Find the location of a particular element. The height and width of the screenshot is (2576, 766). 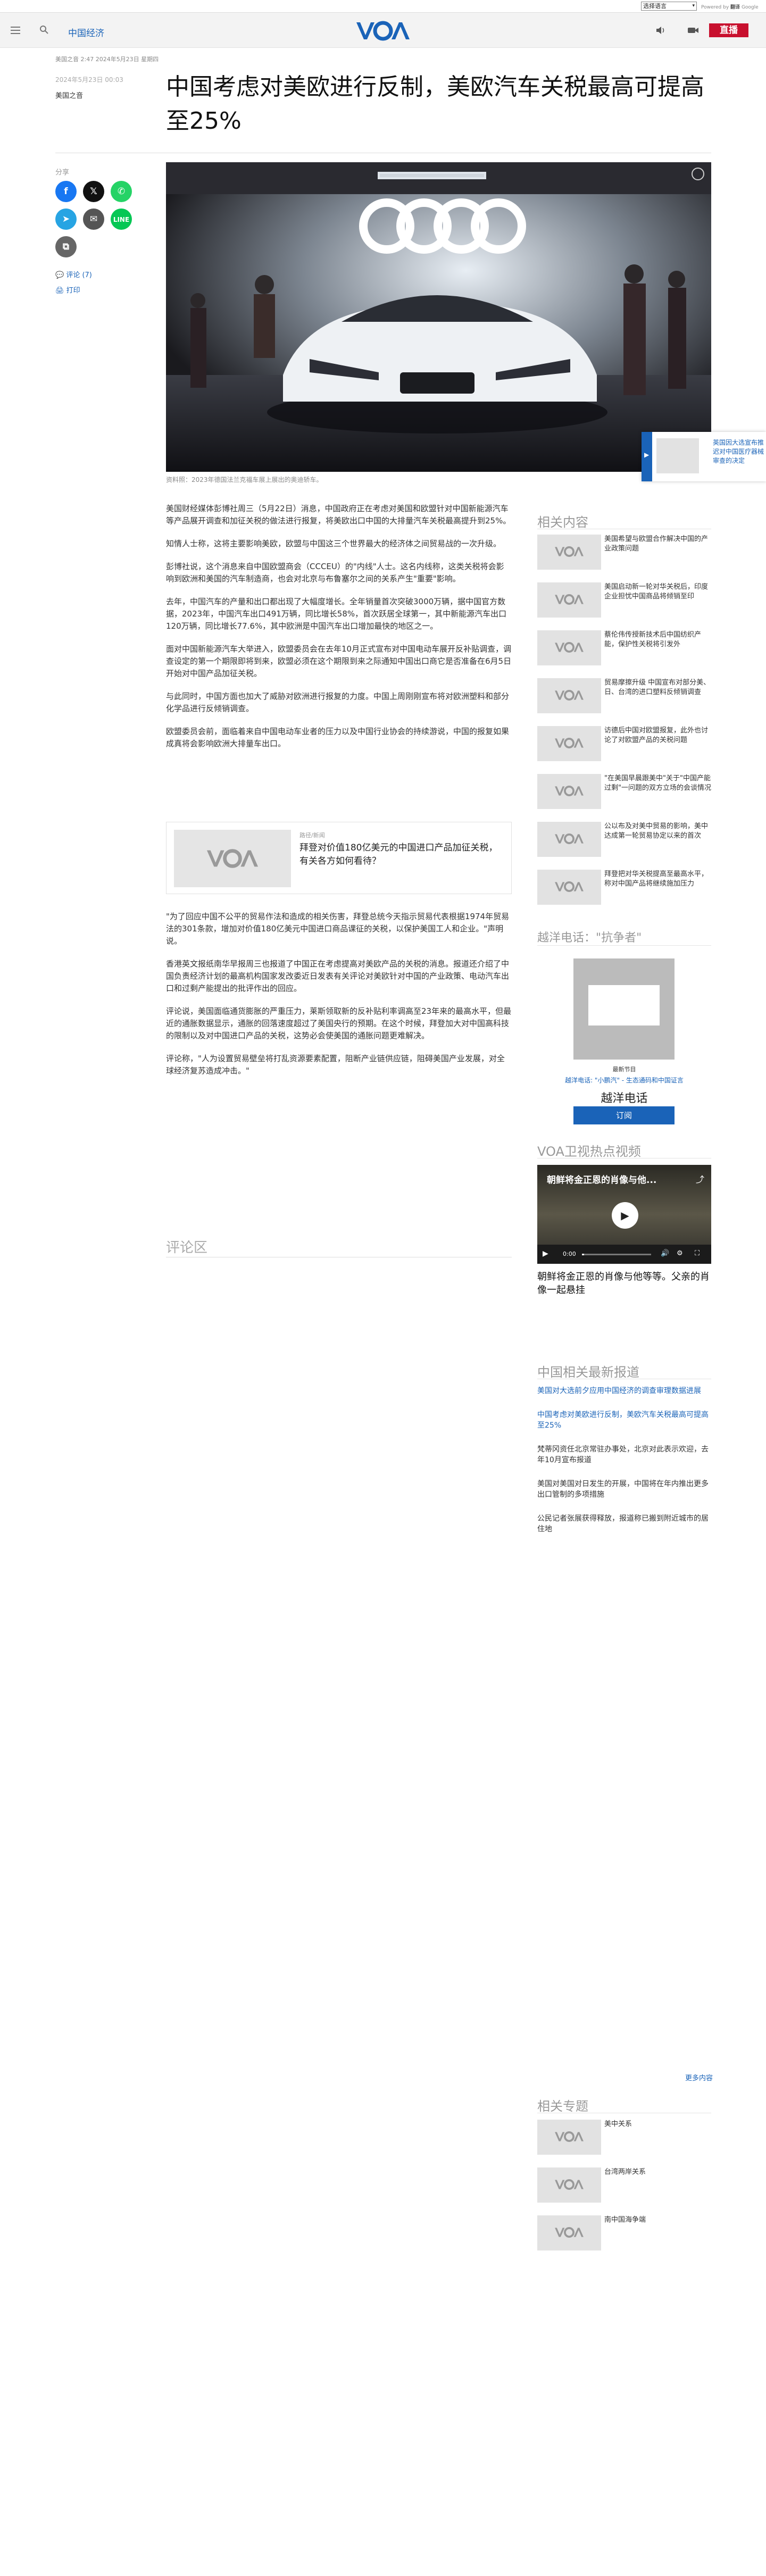

language-select: 选择语言 ▾ is located at coordinates (669, 7).